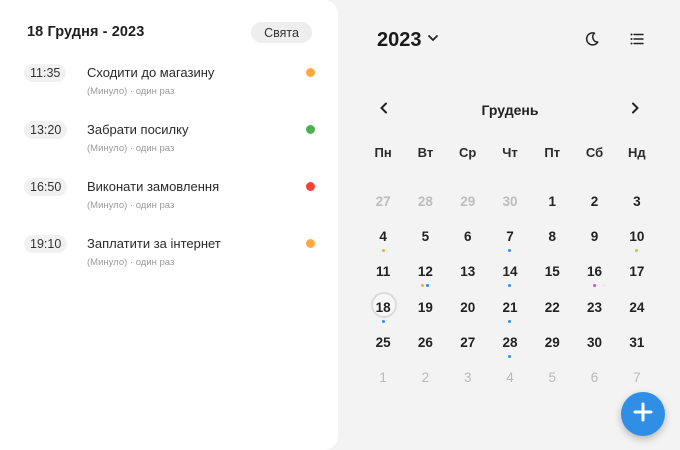  Describe the element at coordinates (594, 242) in the screenshot. I see `calendar-day: 9` at that location.